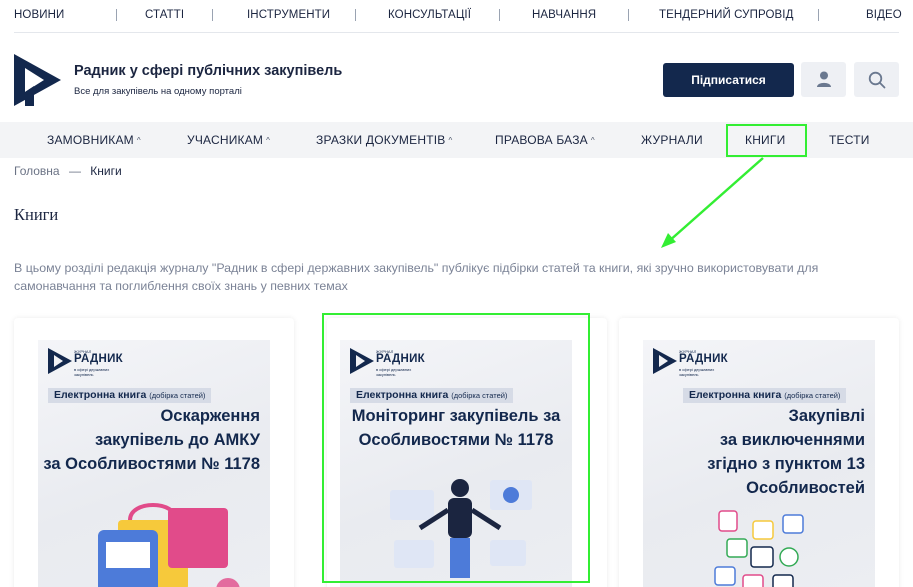 This screenshot has height=587, width=913. I want to click on top-nav-tender-support: ТЕНДЕРНИЙ СУПРОВІД, so click(726, 15).